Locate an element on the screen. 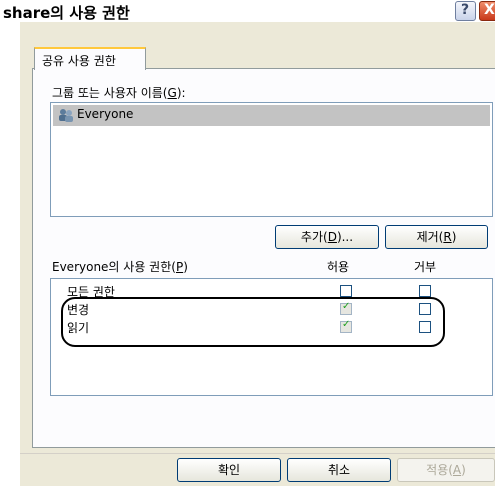 The width and height of the screenshot is (495, 486). close-button: X is located at coordinates (487, 11).